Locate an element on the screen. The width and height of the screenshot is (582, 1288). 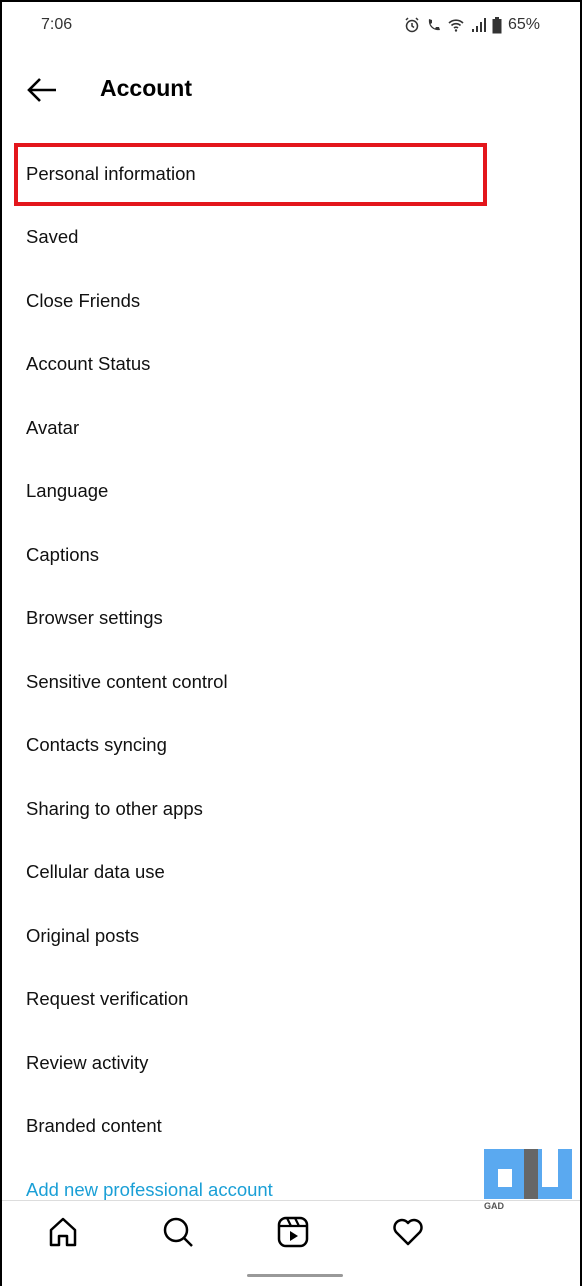
wifi-icon is located at coordinates (456, 25).